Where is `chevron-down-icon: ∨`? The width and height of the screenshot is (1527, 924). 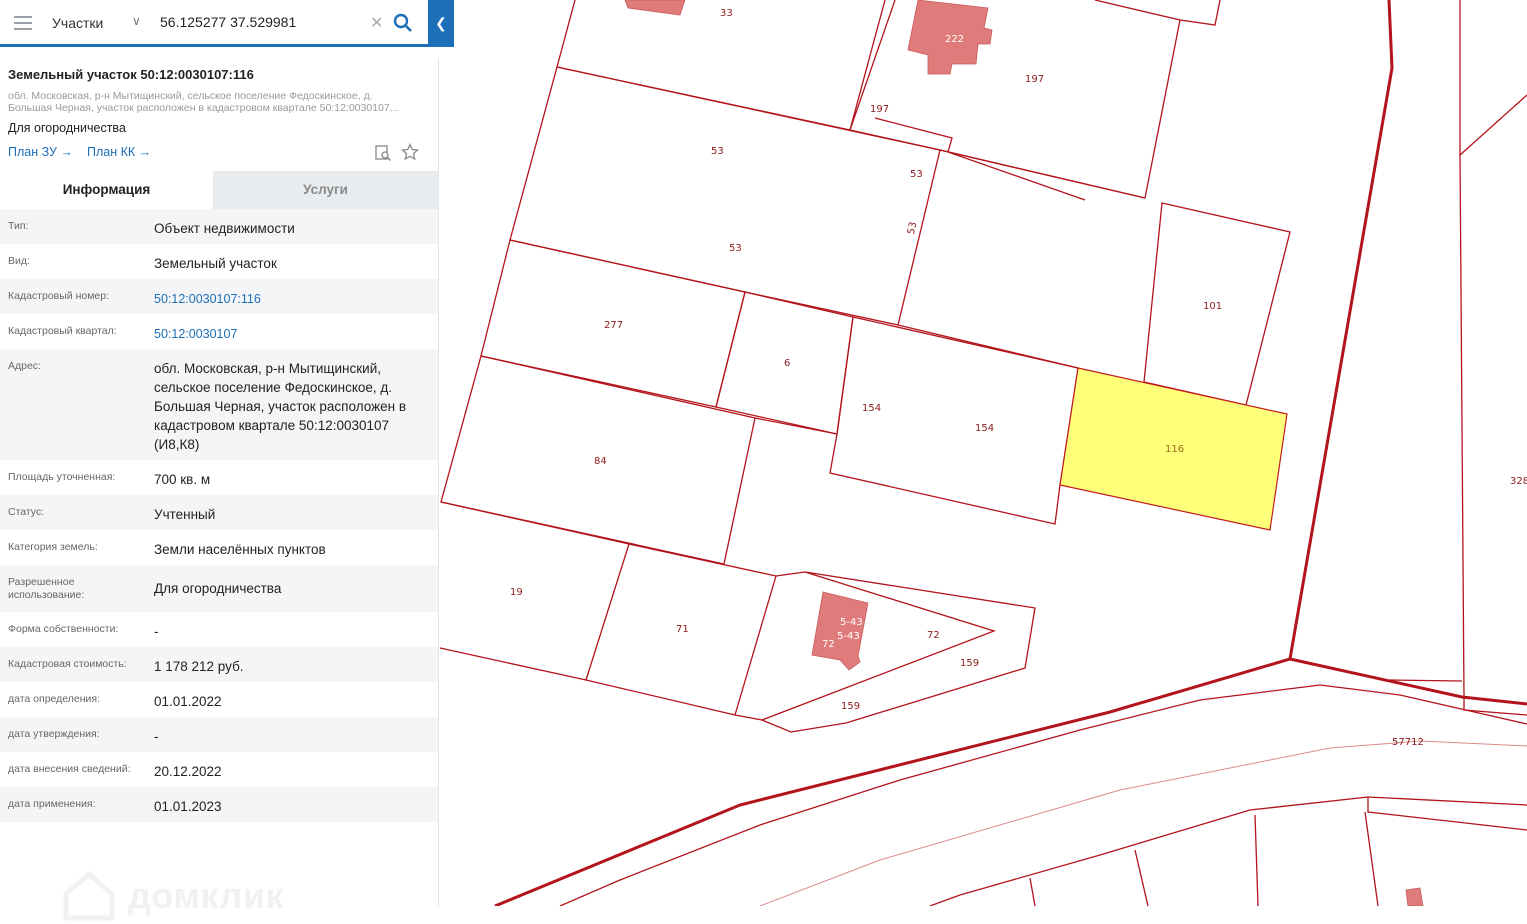 chevron-down-icon: ∨ is located at coordinates (136, 21).